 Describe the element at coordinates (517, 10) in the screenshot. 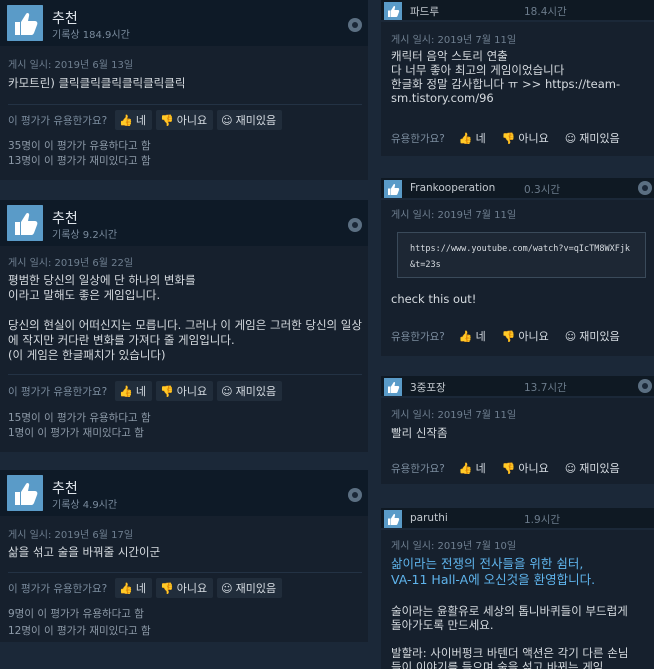

I see `comment-header: 파드루 18.4시간` at that location.